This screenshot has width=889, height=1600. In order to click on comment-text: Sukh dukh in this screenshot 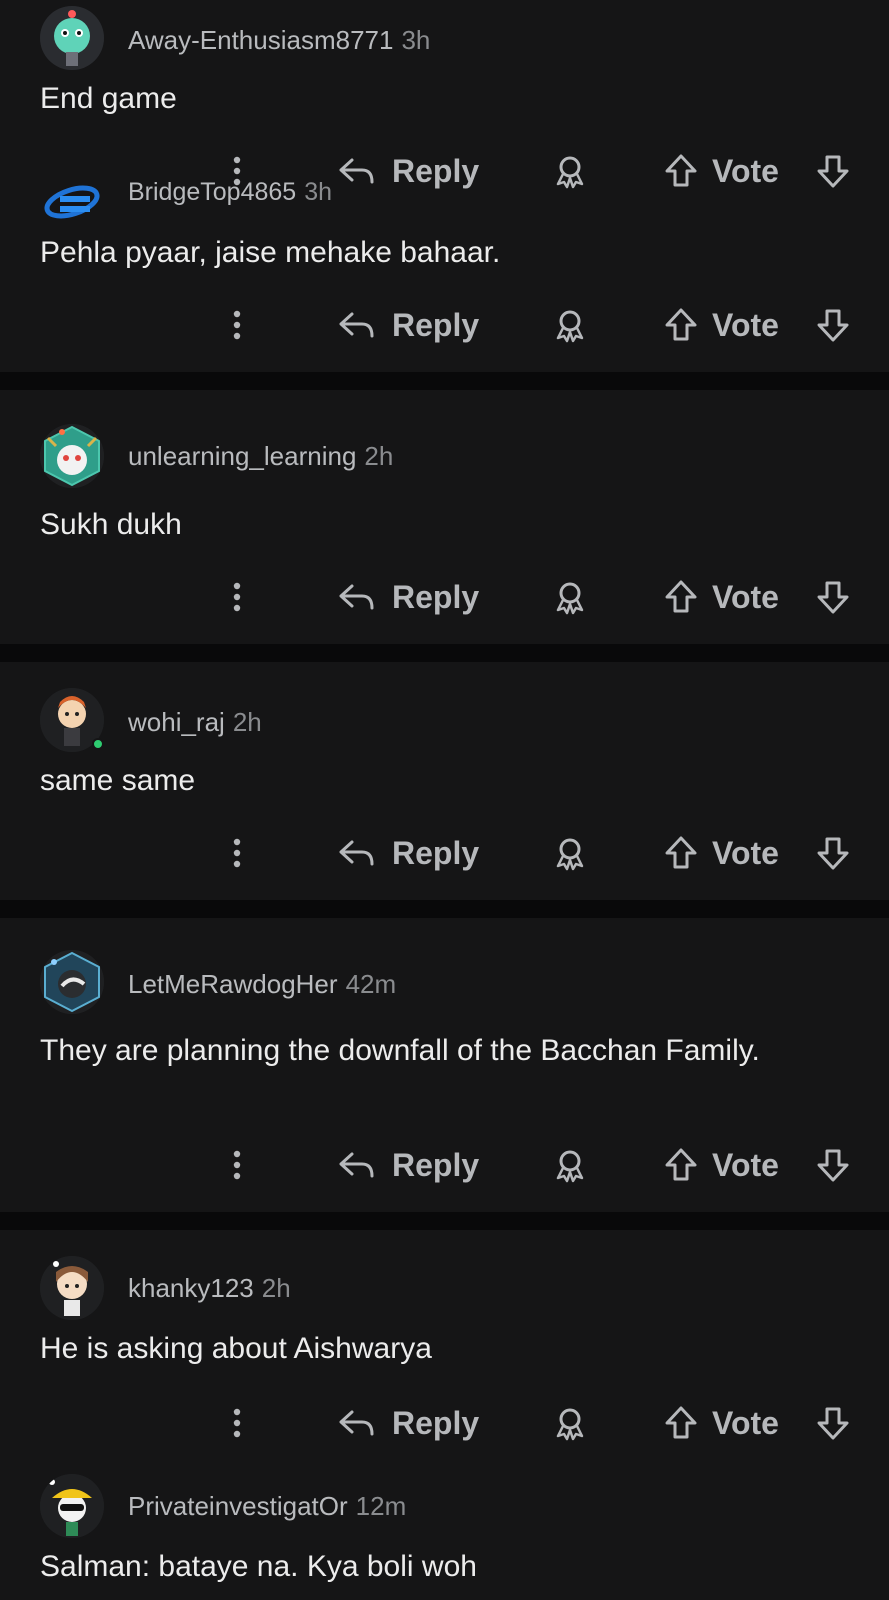, I will do `click(111, 524)`.